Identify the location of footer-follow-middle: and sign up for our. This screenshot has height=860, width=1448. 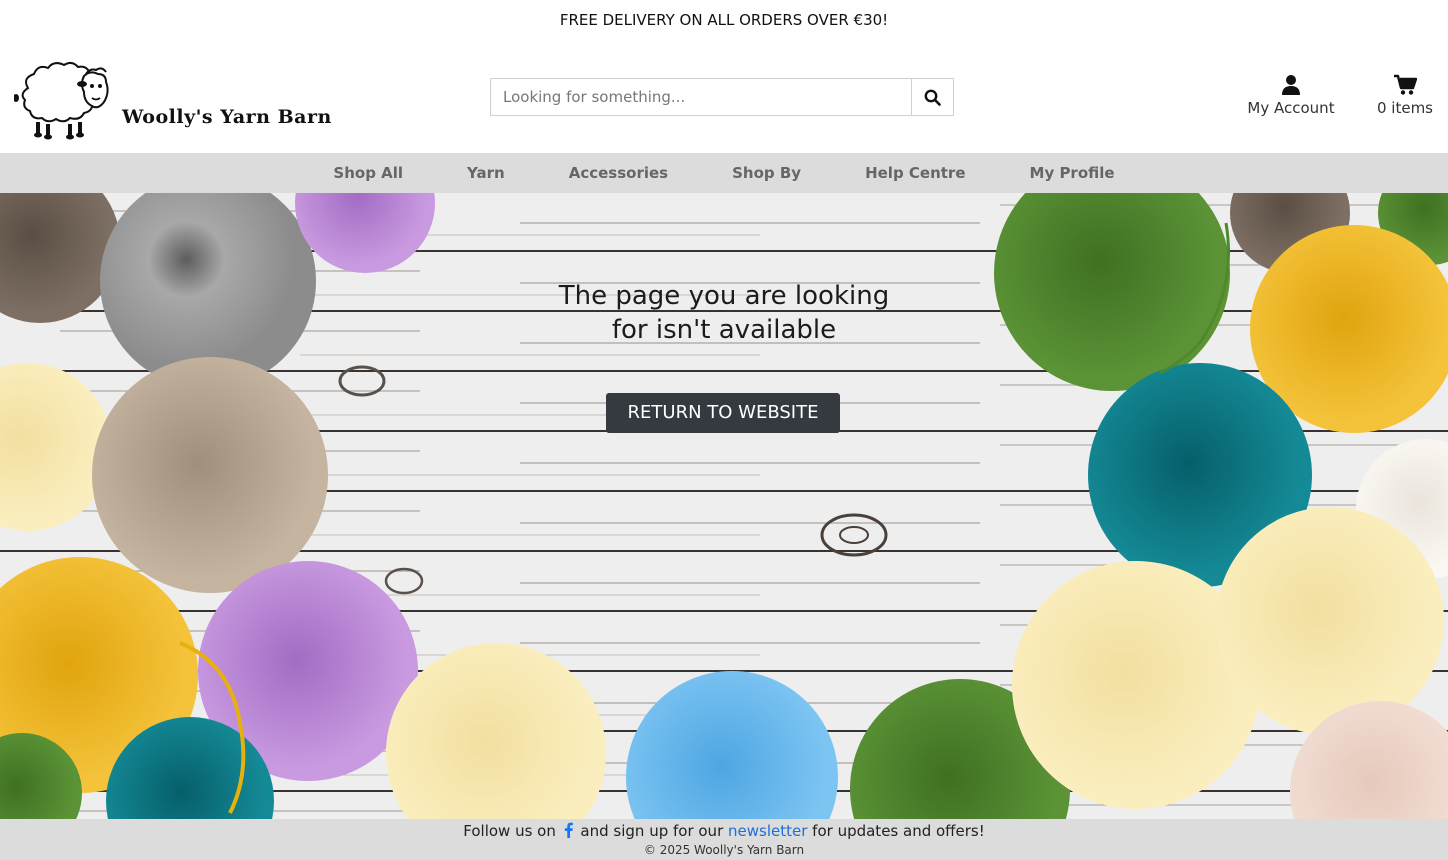
(652, 831).